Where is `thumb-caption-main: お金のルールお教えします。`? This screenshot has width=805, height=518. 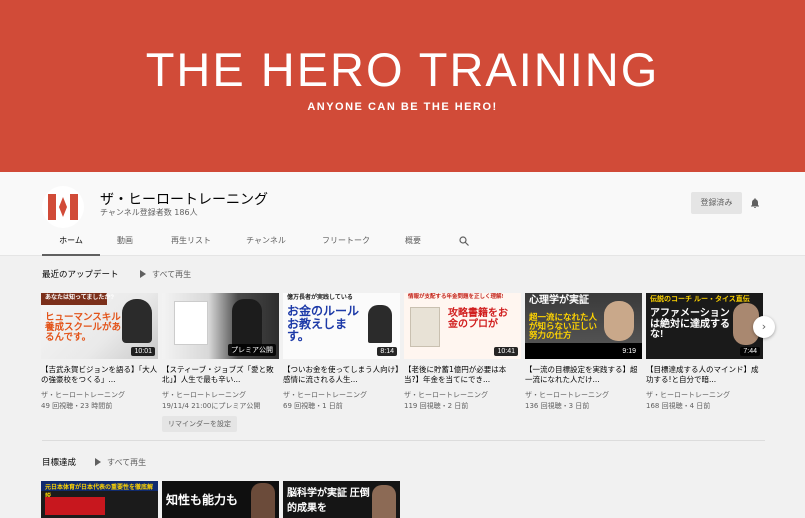 thumb-caption-main: お金のルールお教えします。 is located at coordinates (323, 324).